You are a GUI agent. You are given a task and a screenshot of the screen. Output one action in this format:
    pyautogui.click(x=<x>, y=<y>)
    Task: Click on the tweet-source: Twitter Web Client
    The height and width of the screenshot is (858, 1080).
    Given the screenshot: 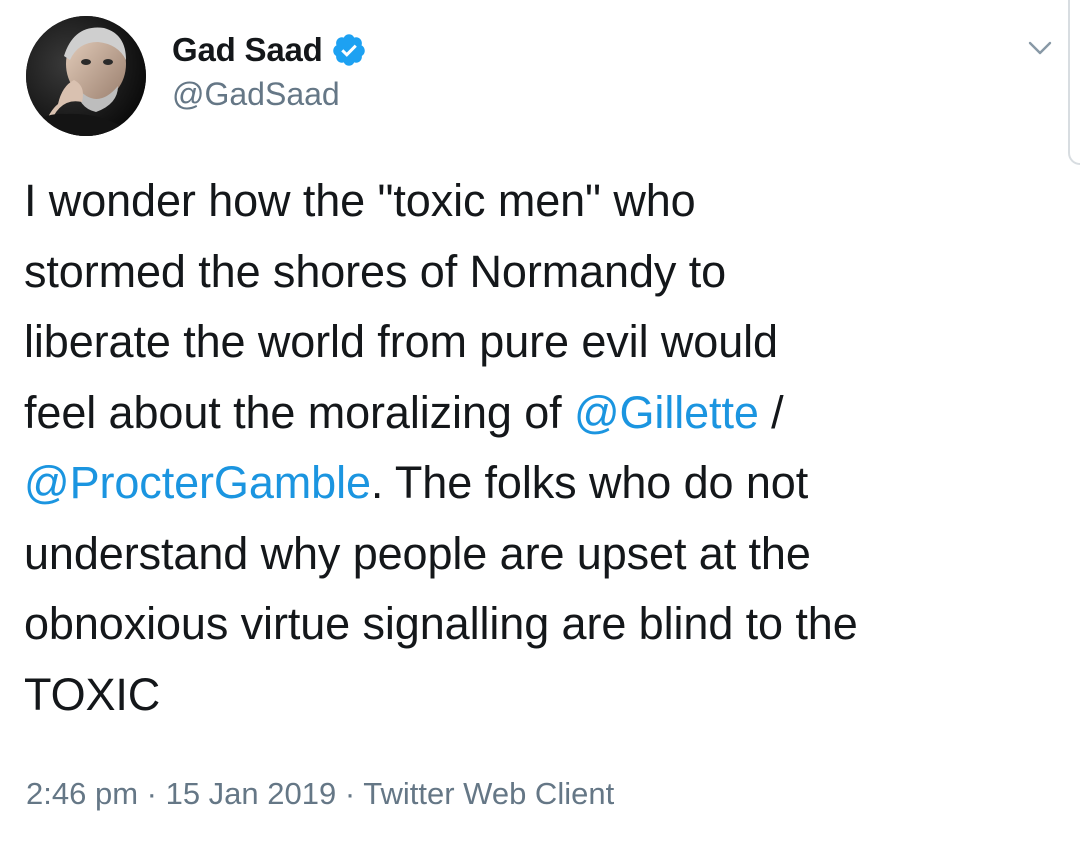 What is the action you would take?
    pyautogui.click(x=488, y=793)
    